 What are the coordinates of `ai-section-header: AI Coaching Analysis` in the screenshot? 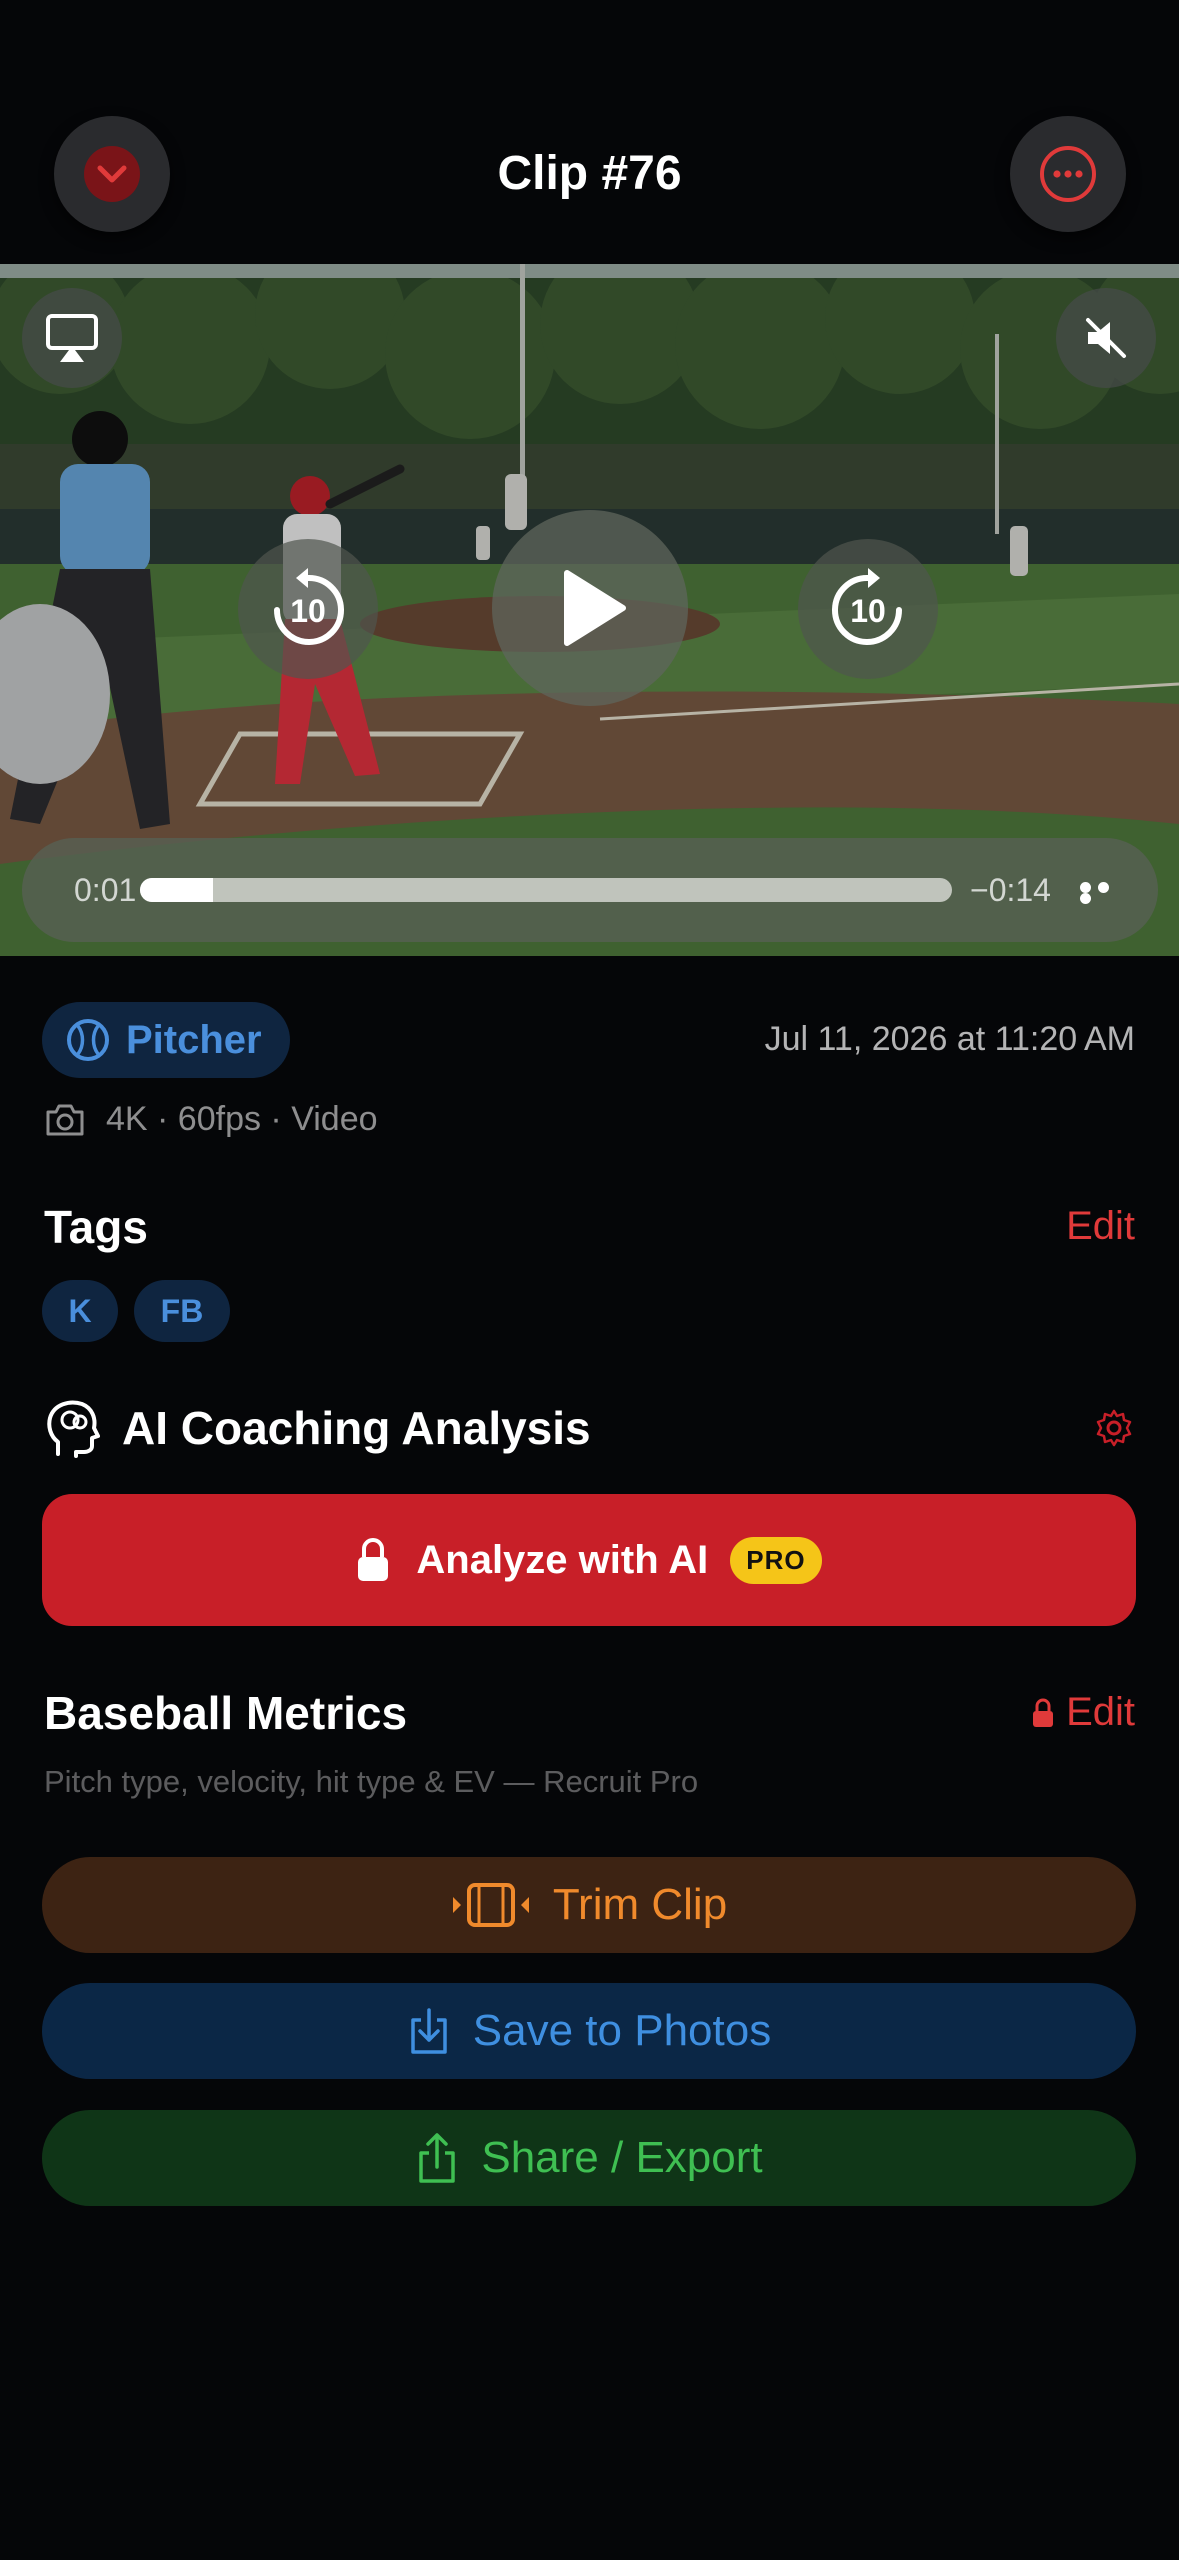 It's located at (317, 1428).